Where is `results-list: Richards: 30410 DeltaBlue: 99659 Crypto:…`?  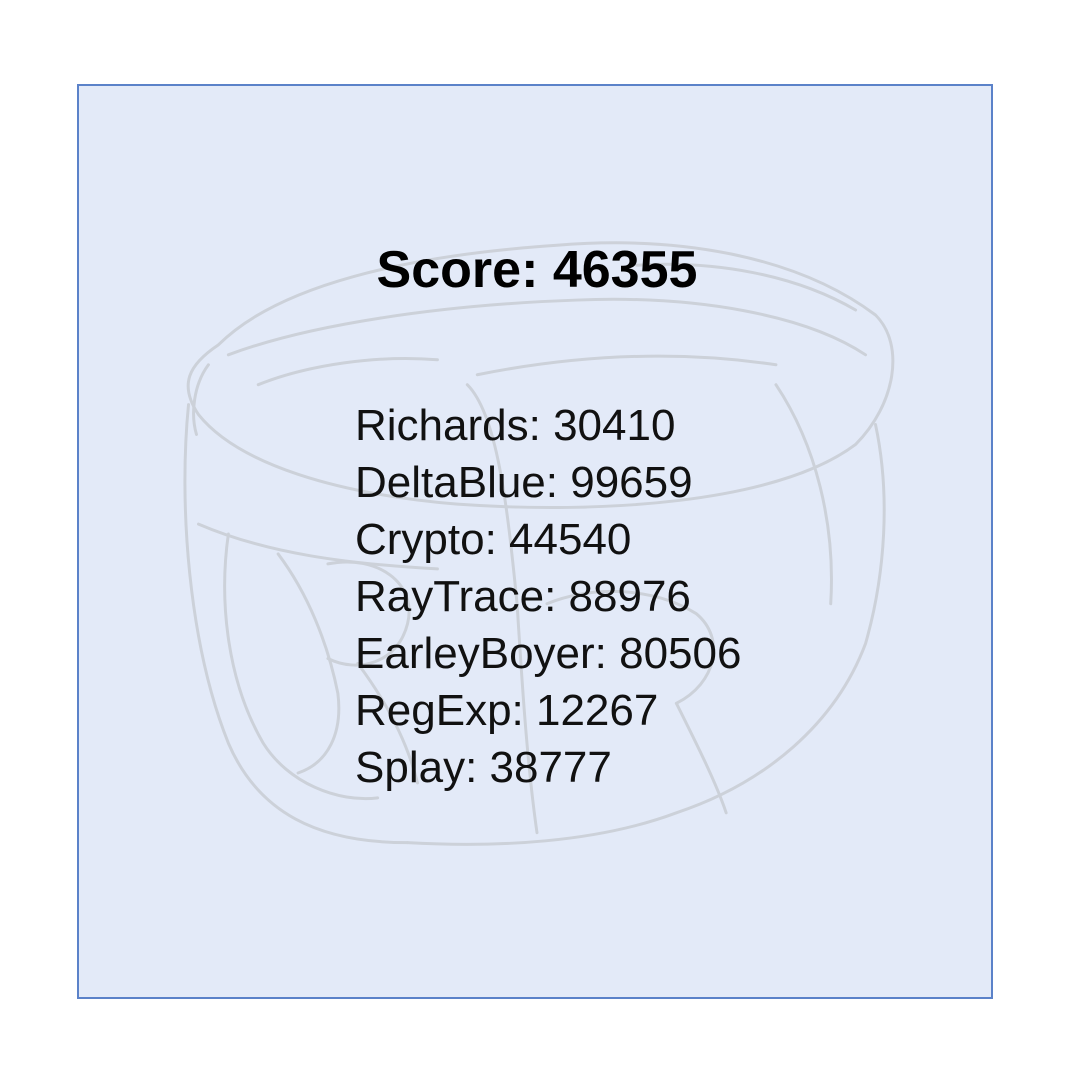 results-list: Richards: 30410 DeltaBlue: 99659 Crypto:… is located at coordinates (548, 596).